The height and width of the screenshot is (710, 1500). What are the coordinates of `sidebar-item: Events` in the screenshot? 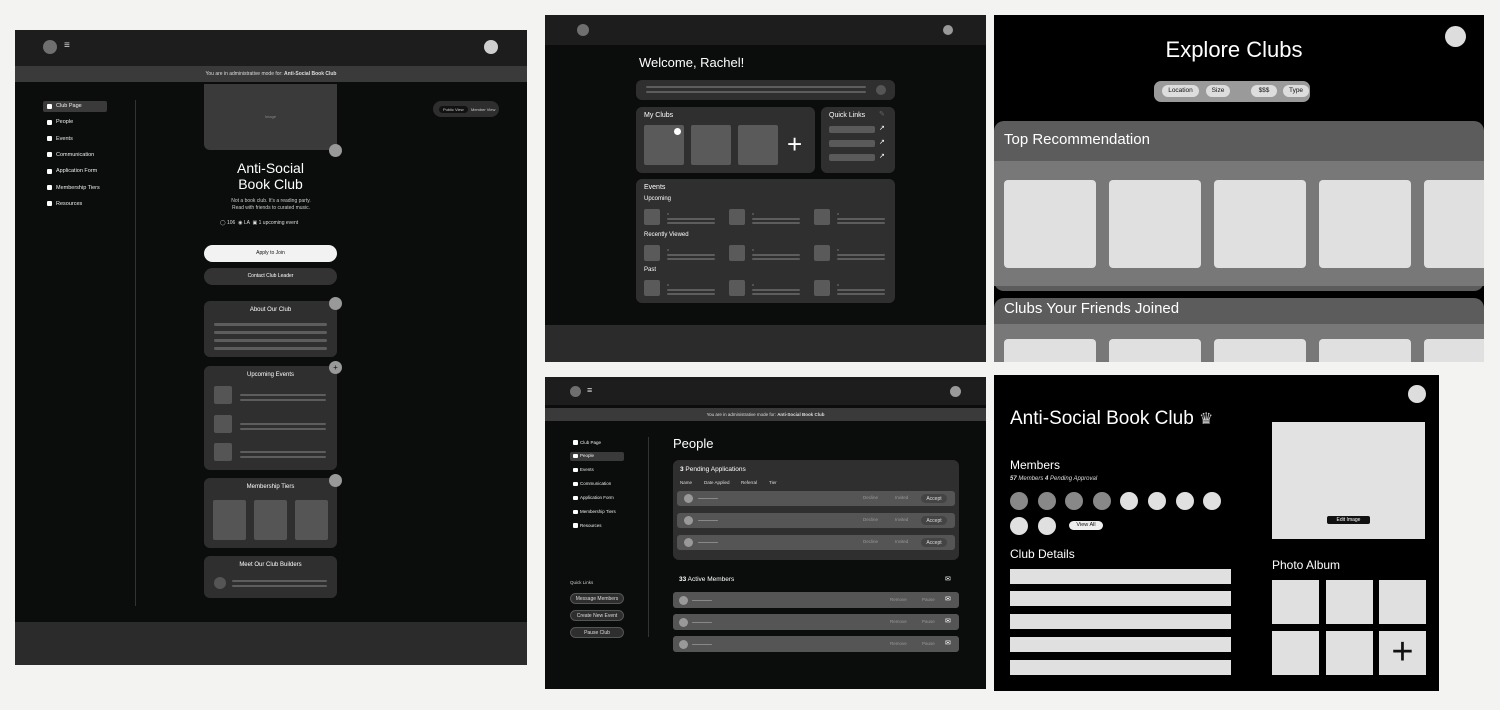 It's located at (597, 470).